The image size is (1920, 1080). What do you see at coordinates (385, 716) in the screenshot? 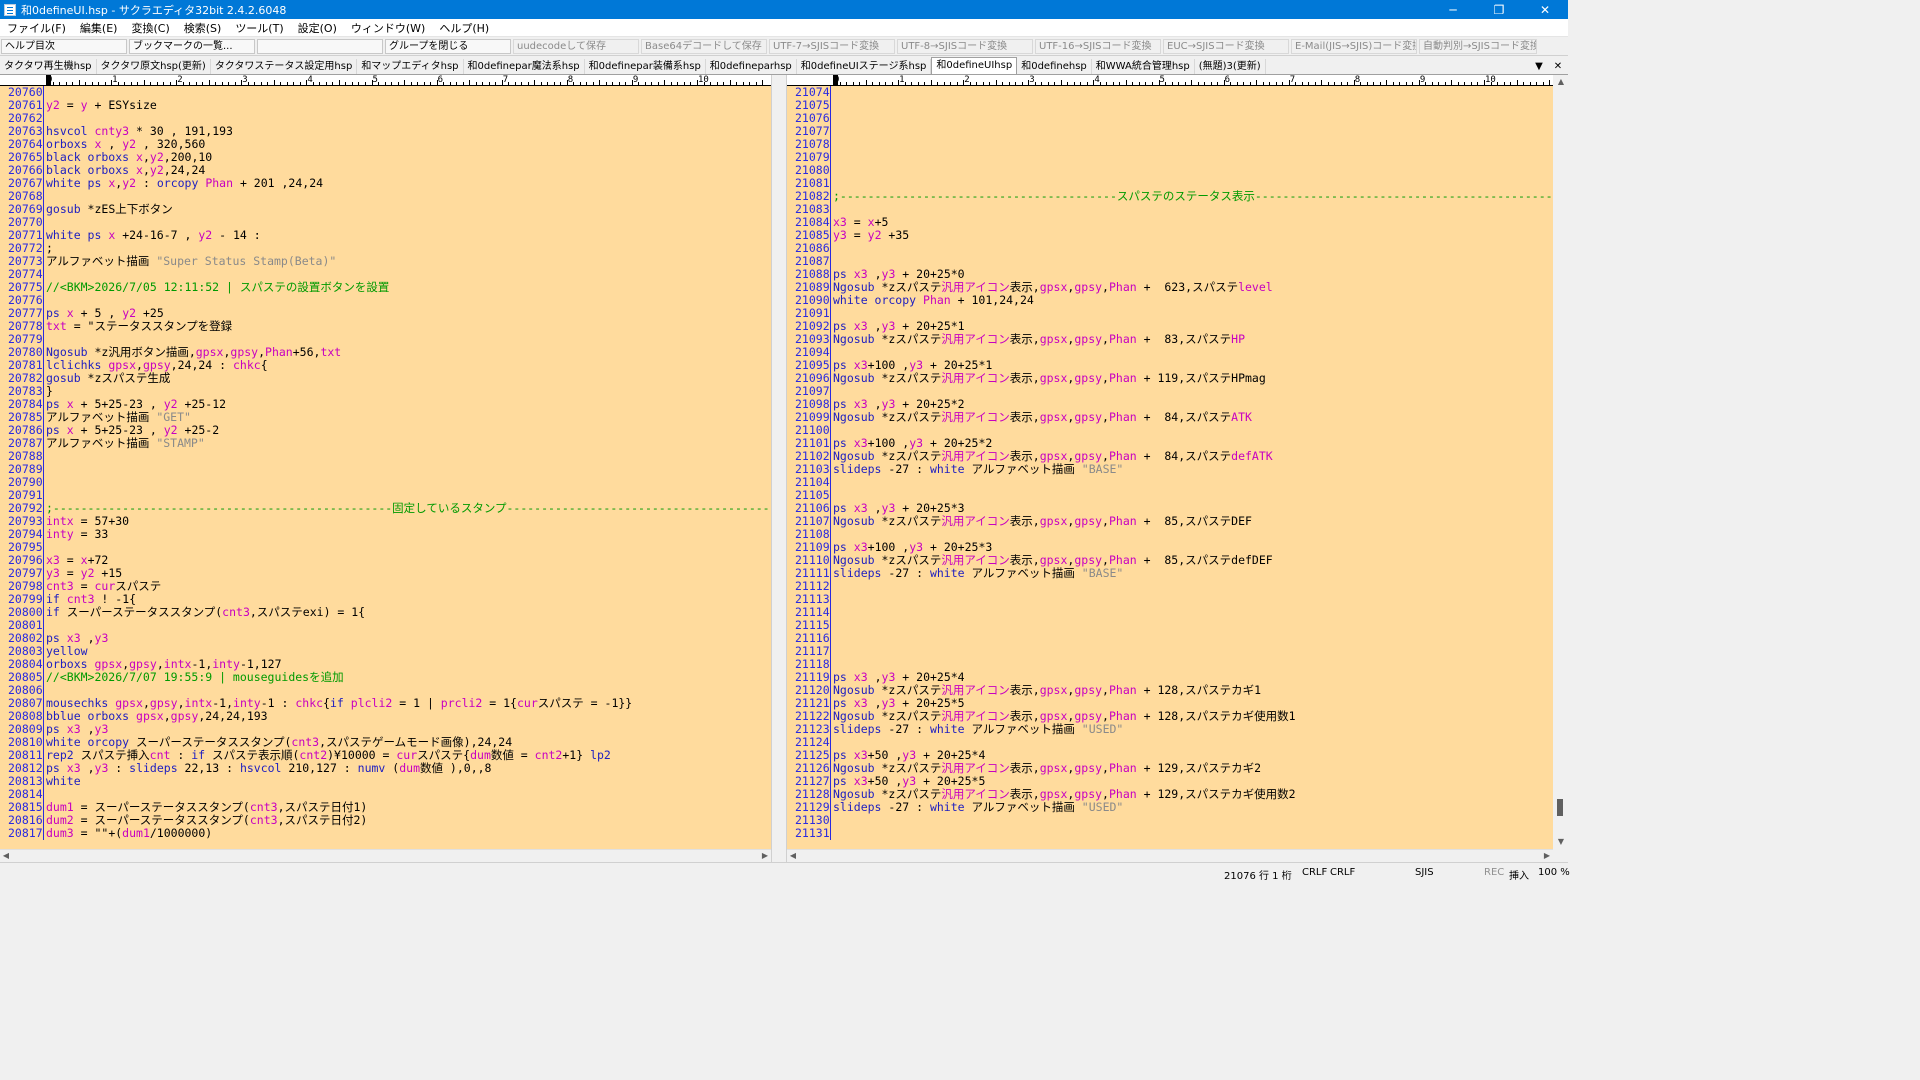
I see `code-line: 20808 bblue orboxs gpsx,gpsy,24,24,193` at bounding box center [385, 716].